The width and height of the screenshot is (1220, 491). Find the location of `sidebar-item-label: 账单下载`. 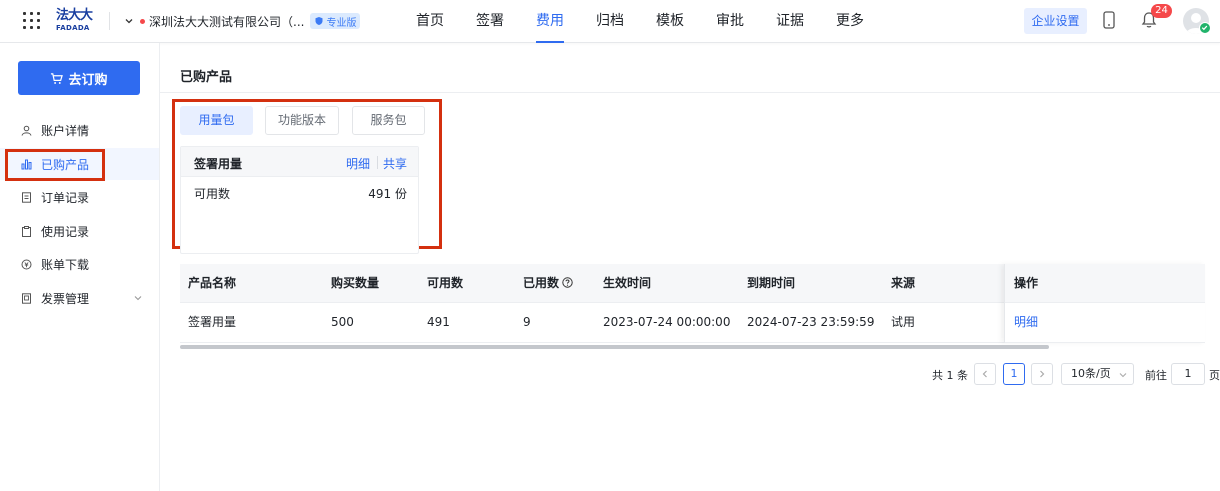

sidebar-item-label: 账单下载 is located at coordinates (65, 264).